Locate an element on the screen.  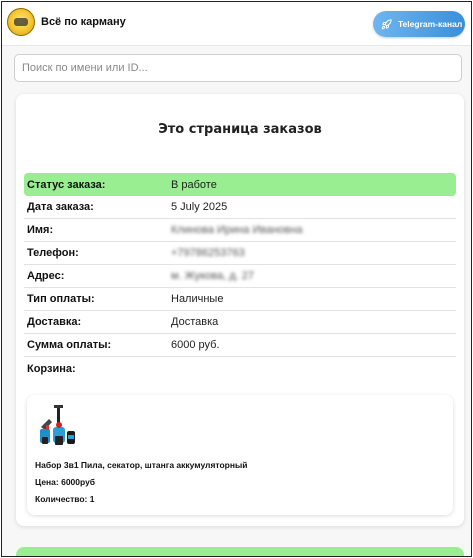
next-order-card-edge is located at coordinates (240, 551).